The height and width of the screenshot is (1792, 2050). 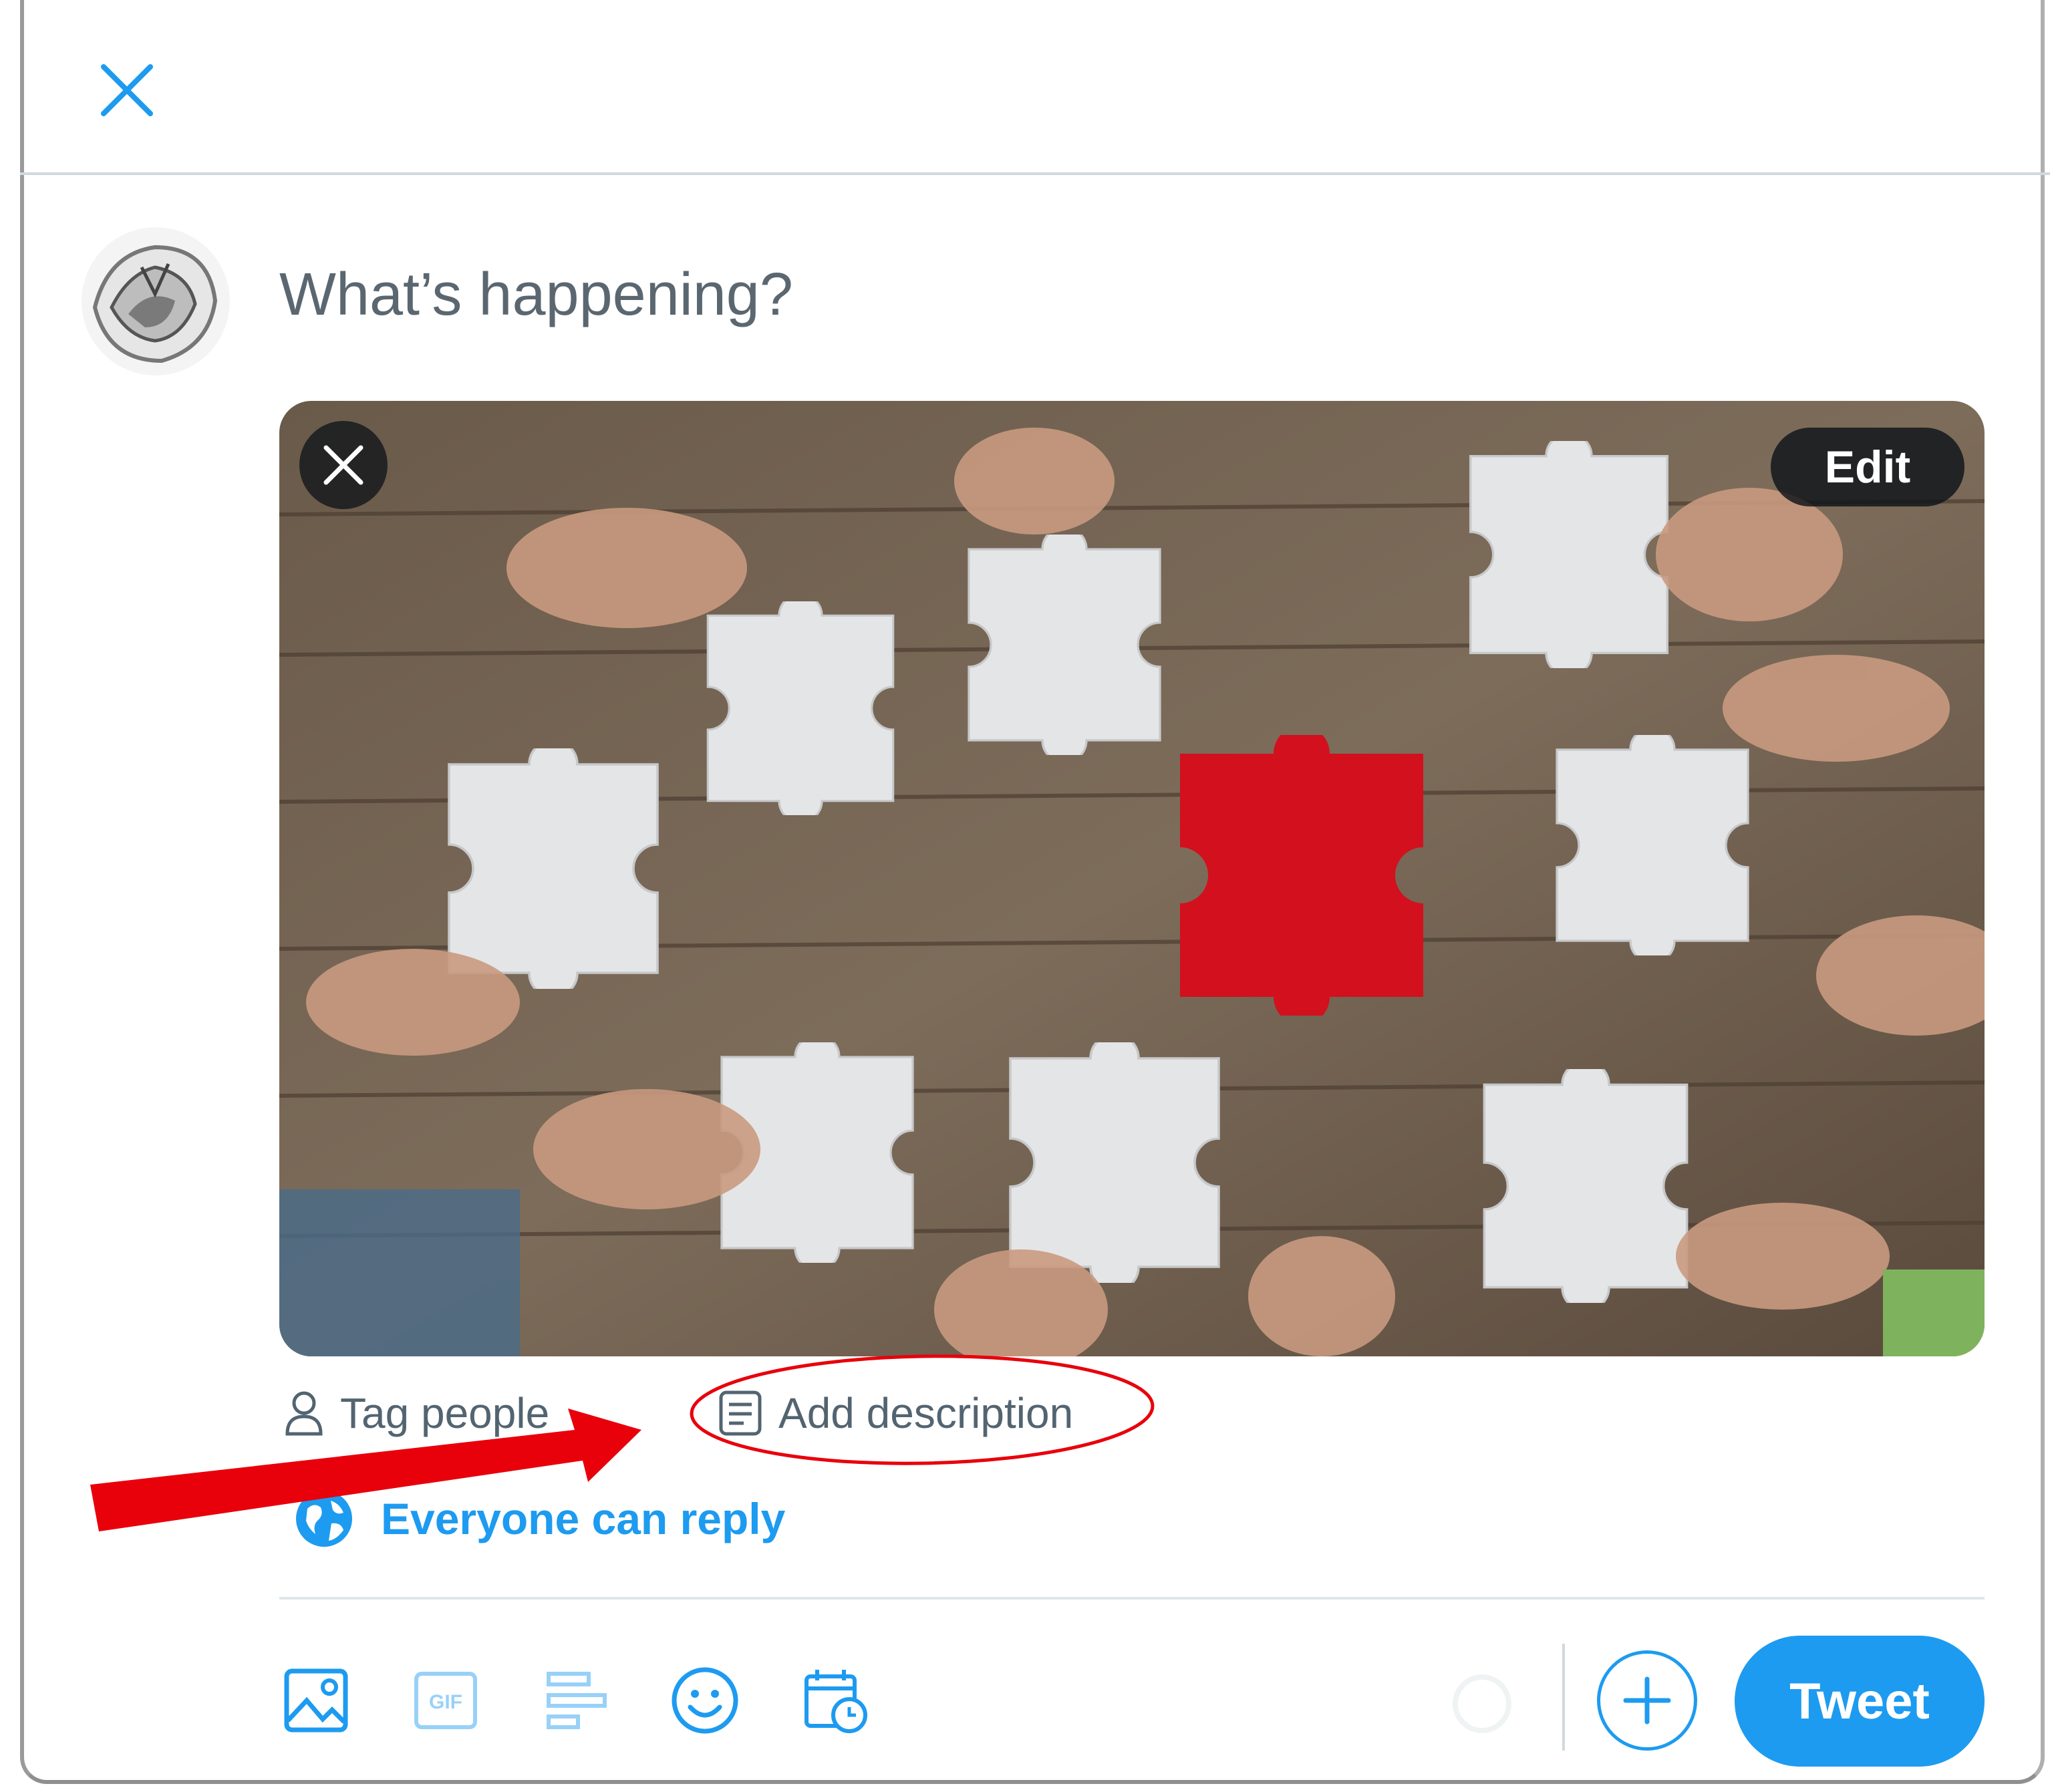 I want to click on gif-icon: GIF, so click(x=445, y=1701).